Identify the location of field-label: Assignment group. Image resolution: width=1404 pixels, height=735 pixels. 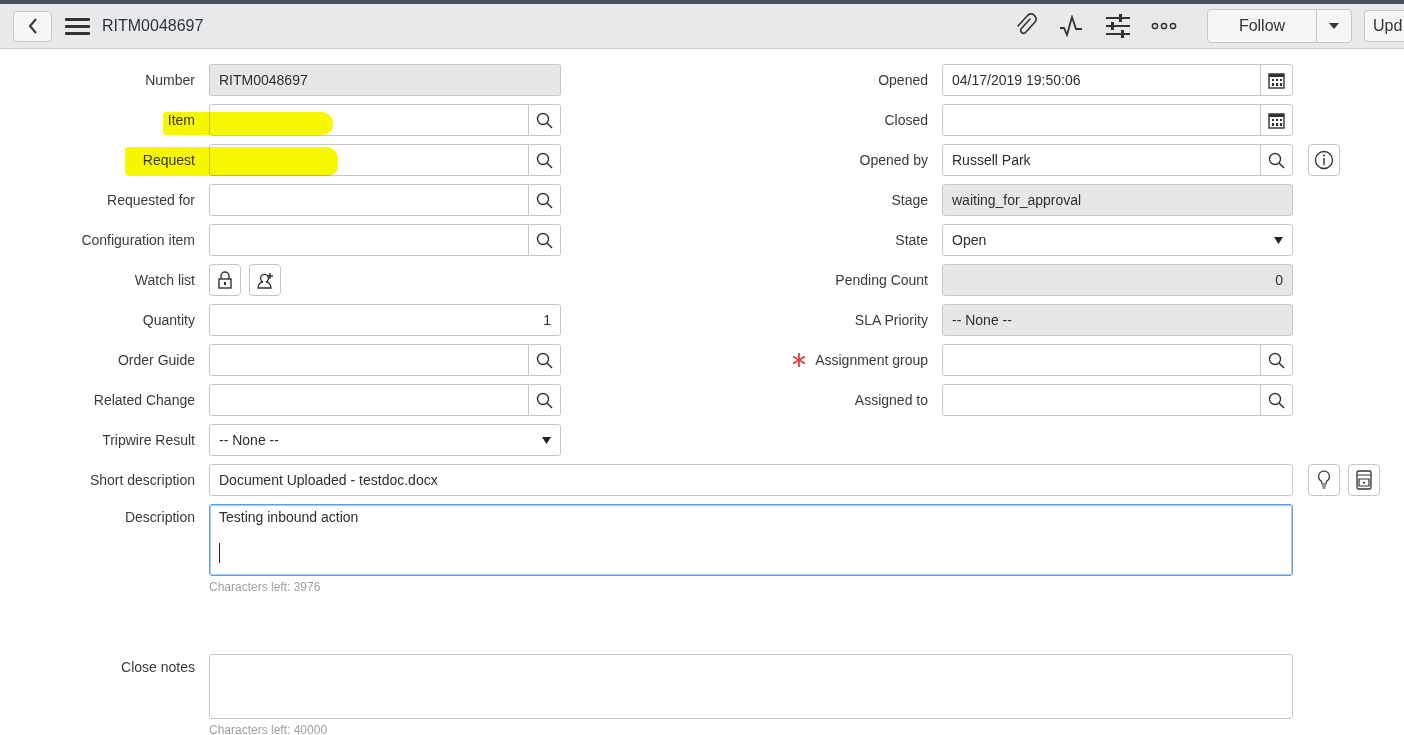
(871, 360).